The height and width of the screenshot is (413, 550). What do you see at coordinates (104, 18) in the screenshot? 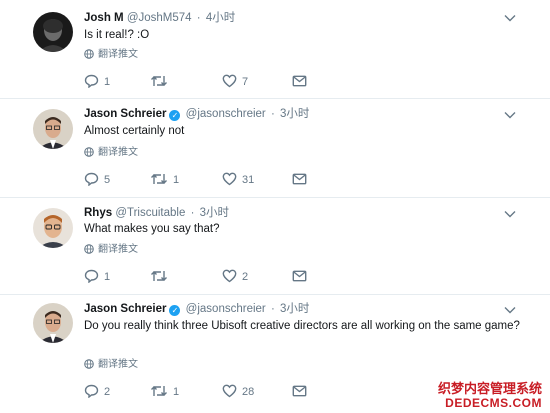
I see `display-name: Josh M` at bounding box center [104, 18].